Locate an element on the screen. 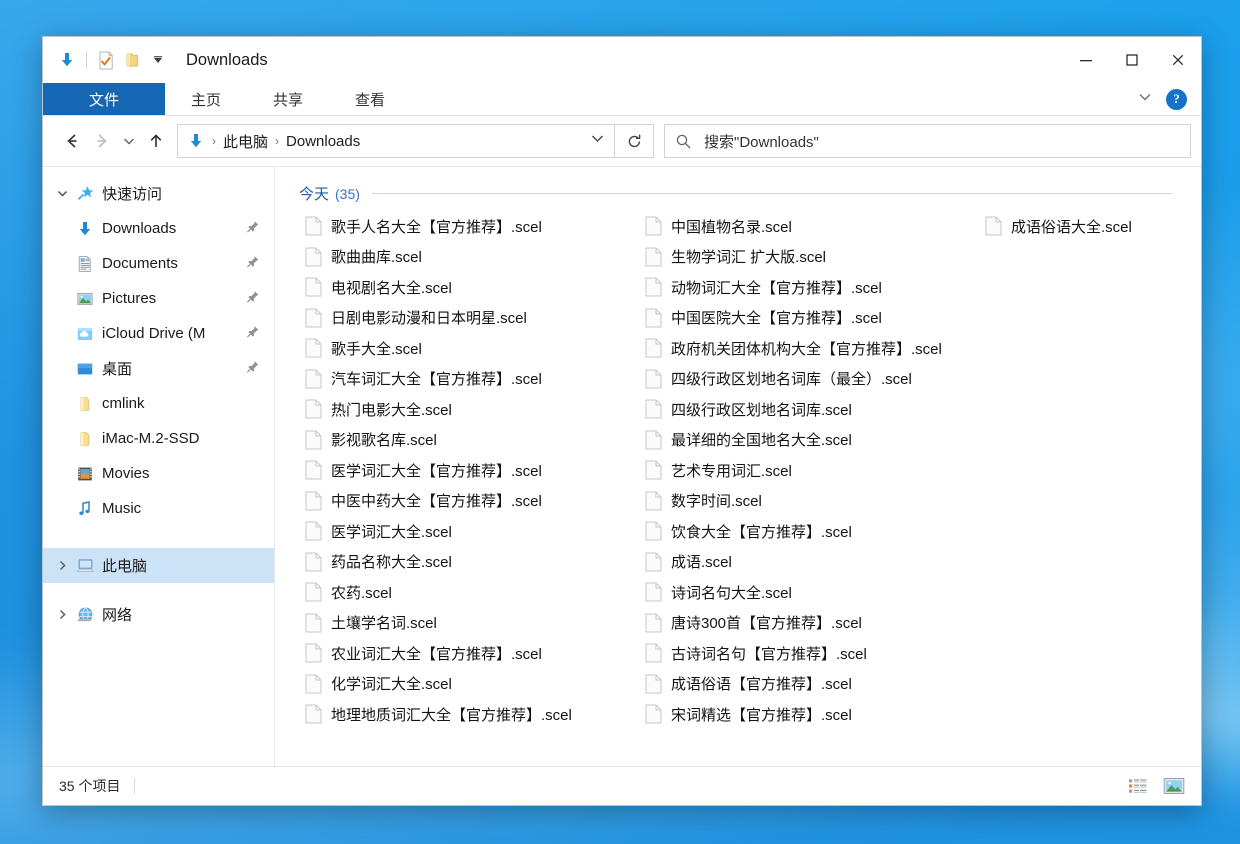 This screenshot has height=844, width=1240. file-list-item: 中医中药大全【官方推荐】.scel is located at coordinates (469, 501).